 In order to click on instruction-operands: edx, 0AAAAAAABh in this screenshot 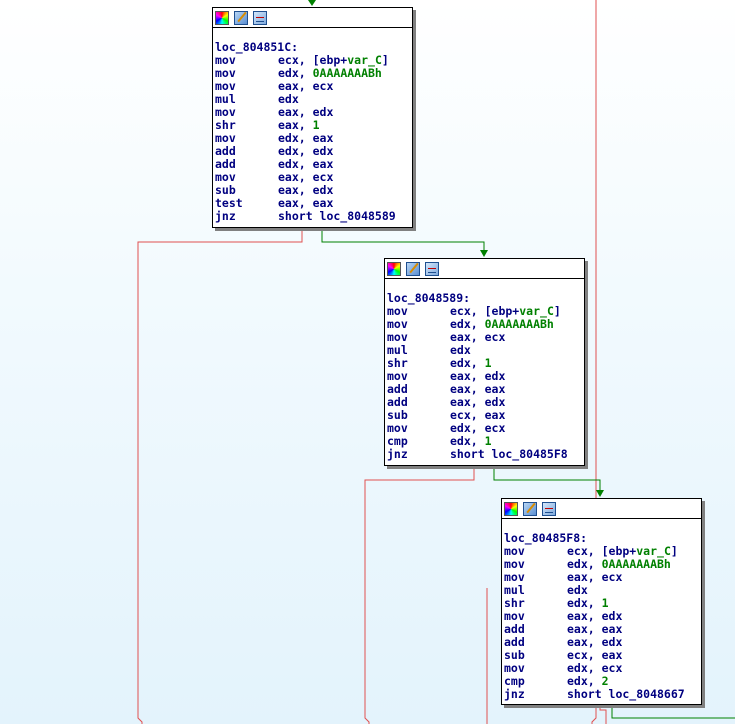, I will do `click(619, 564)`.